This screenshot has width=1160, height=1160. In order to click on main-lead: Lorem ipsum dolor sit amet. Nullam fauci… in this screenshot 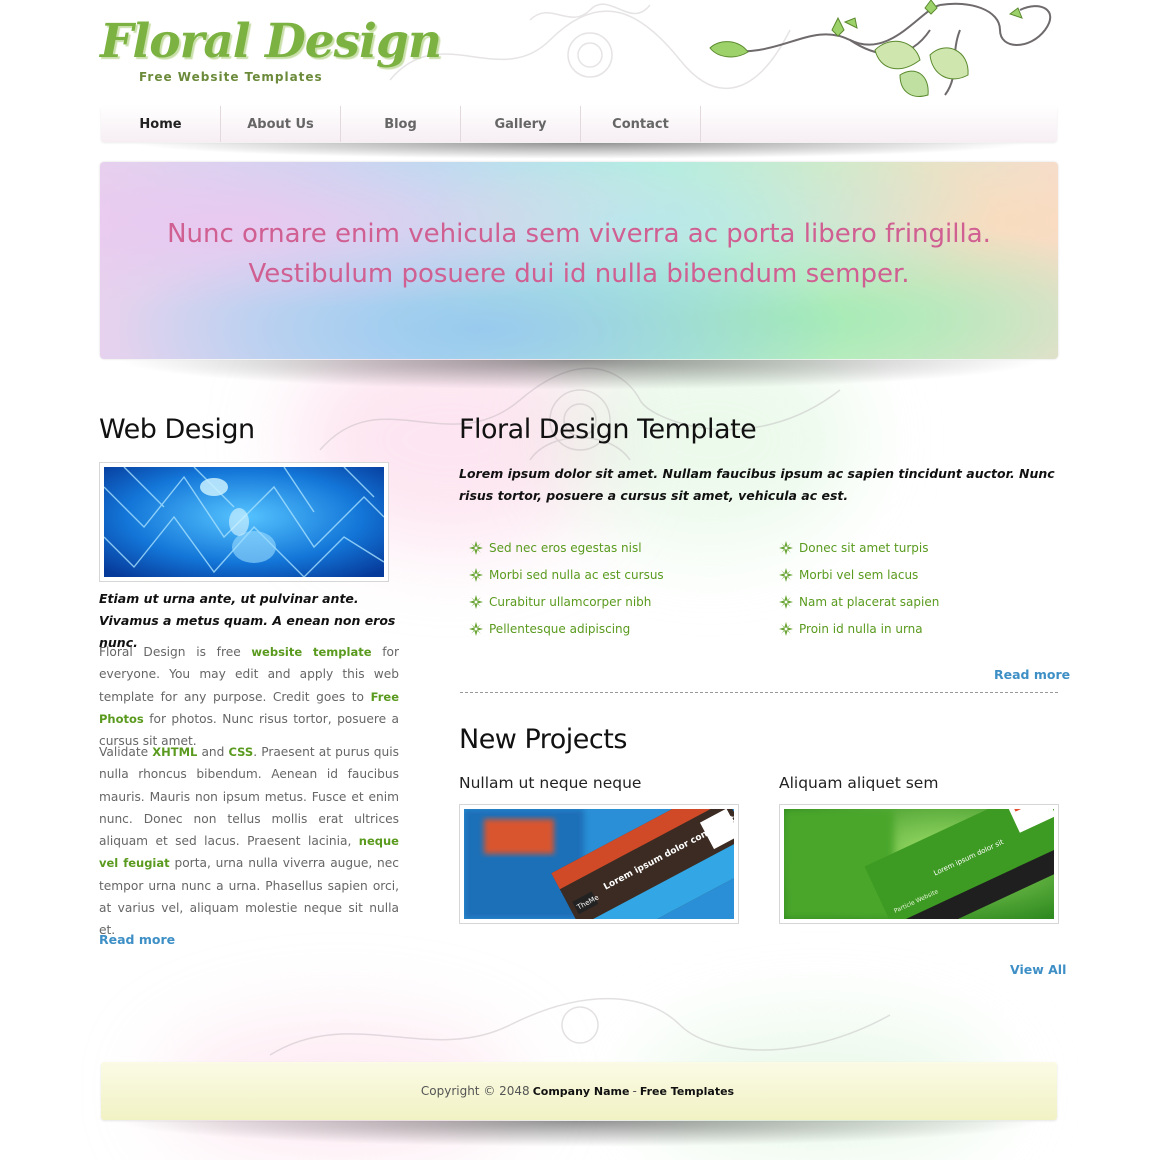, I will do `click(757, 484)`.